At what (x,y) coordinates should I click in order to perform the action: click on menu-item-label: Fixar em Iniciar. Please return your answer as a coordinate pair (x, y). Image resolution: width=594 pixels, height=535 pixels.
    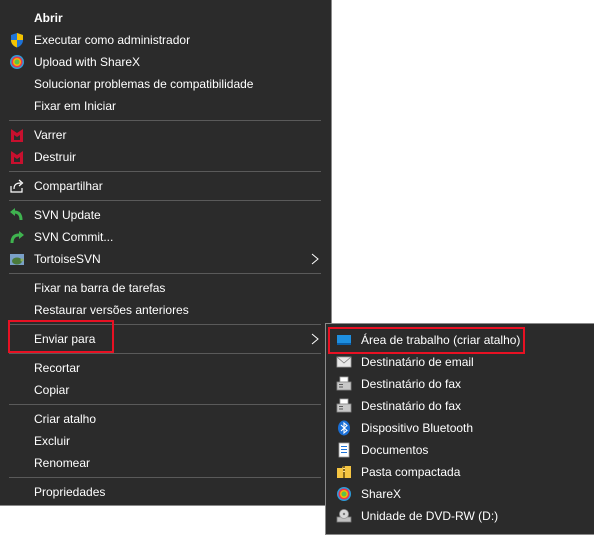
    Looking at the image, I should click on (75, 106).